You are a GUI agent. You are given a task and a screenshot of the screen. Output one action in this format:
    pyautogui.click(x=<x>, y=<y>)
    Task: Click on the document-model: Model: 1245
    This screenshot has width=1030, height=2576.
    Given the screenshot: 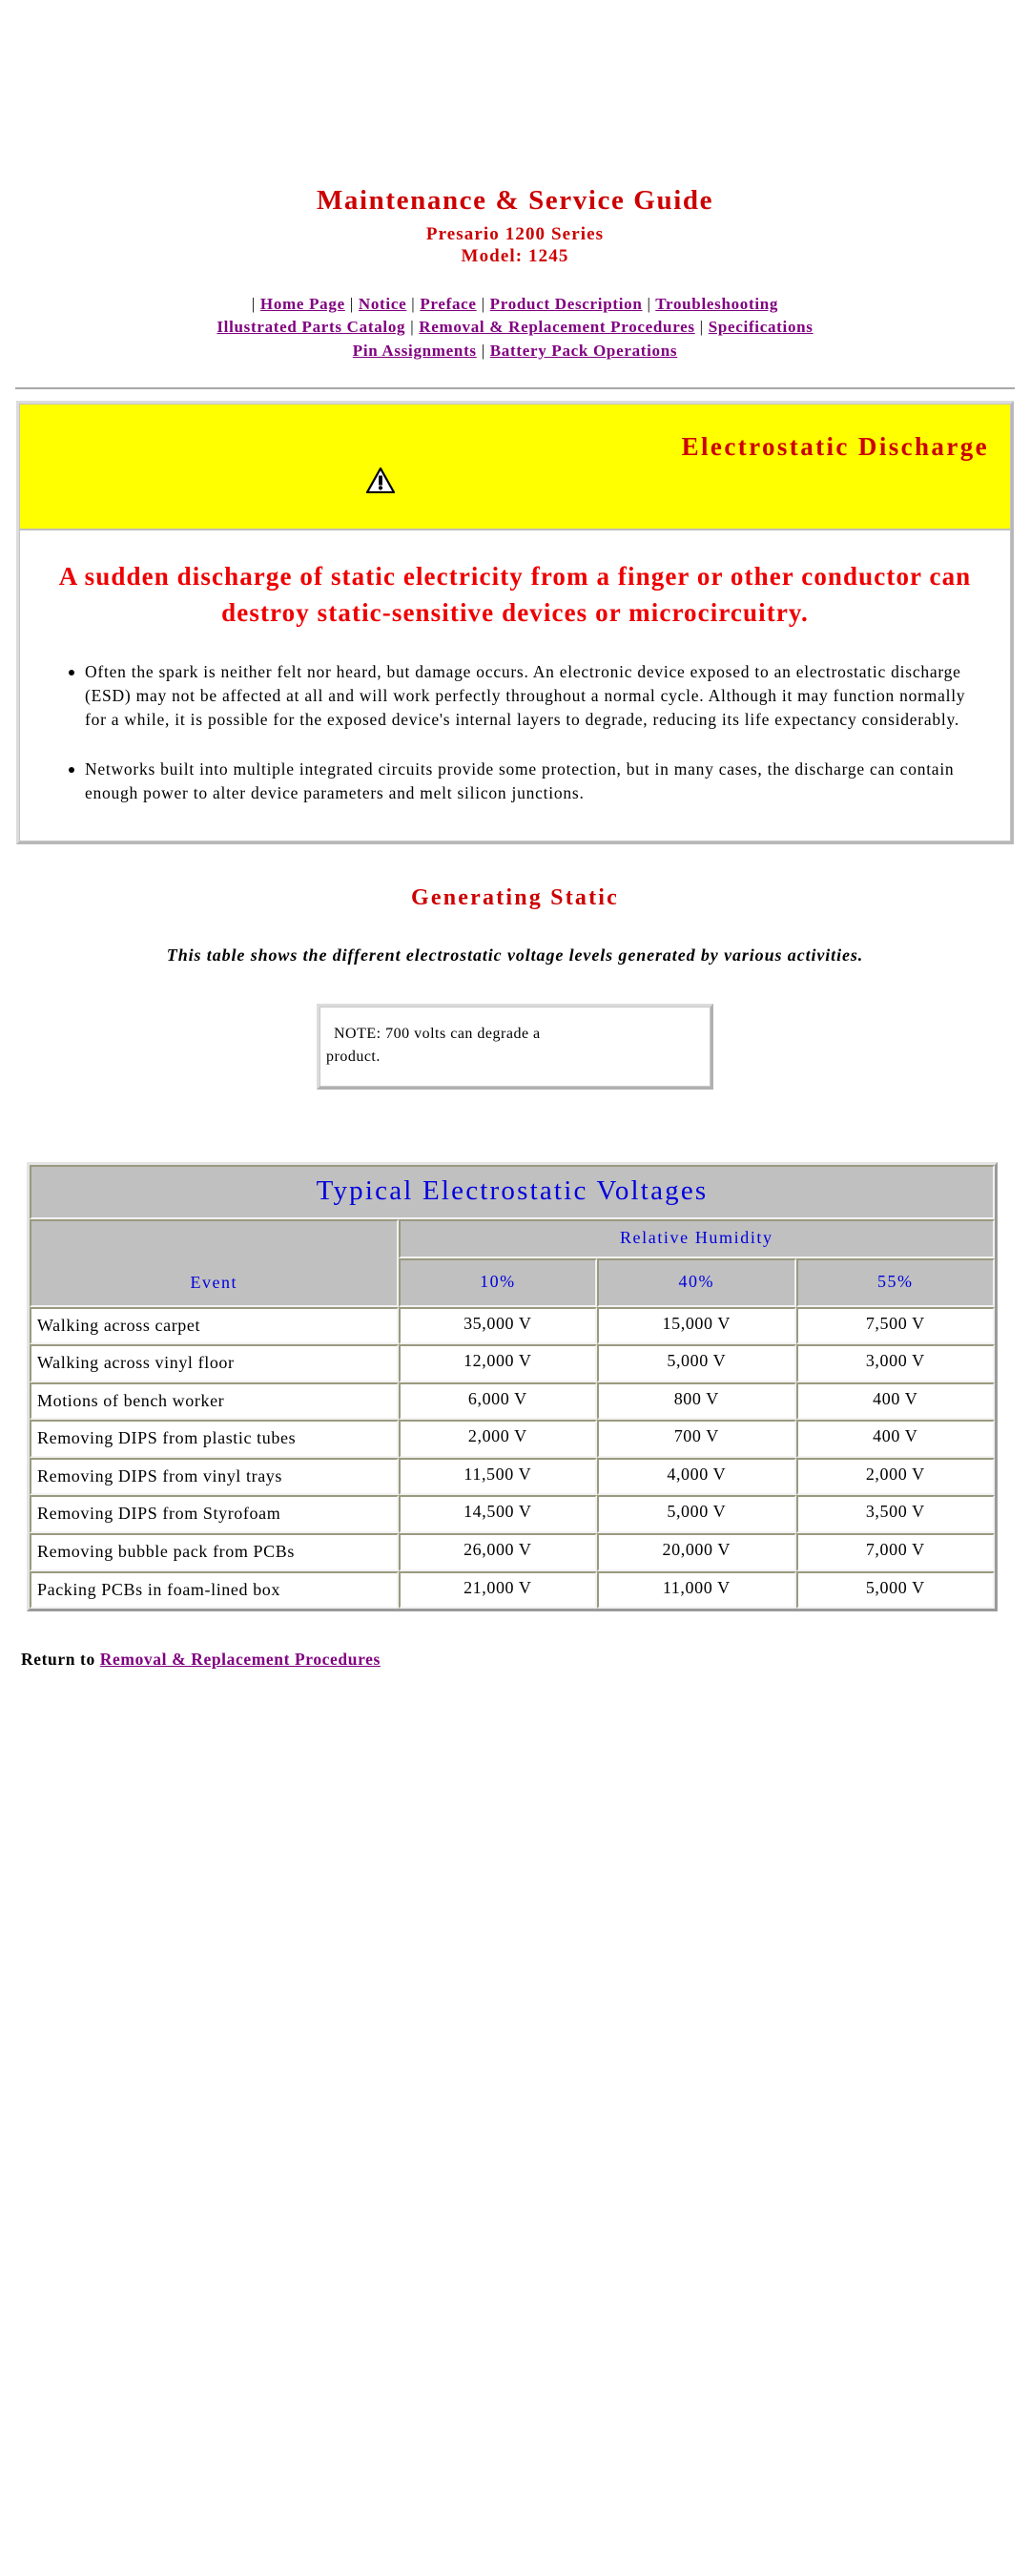 What is the action you would take?
    pyautogui.click(x=515, y=256)
    